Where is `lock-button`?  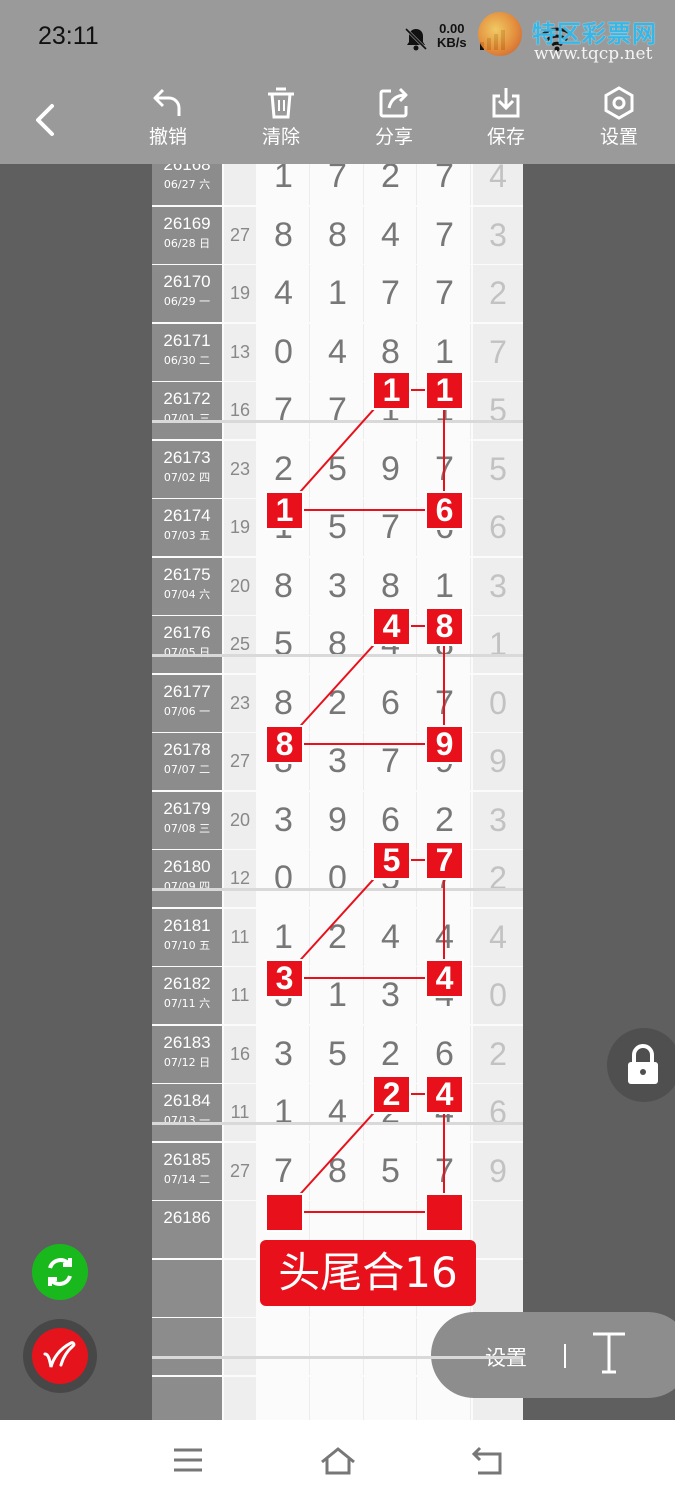
lock-button is located at coordinates (641, 1065).